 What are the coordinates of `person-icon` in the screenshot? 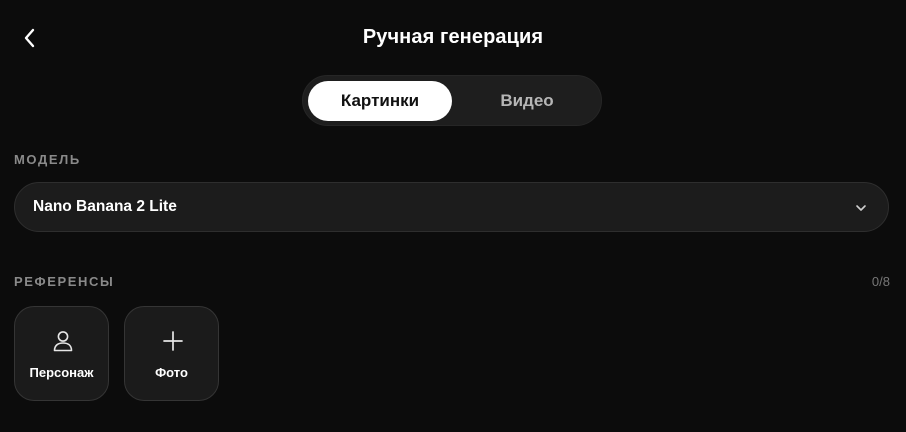 It's located at (63, 341).